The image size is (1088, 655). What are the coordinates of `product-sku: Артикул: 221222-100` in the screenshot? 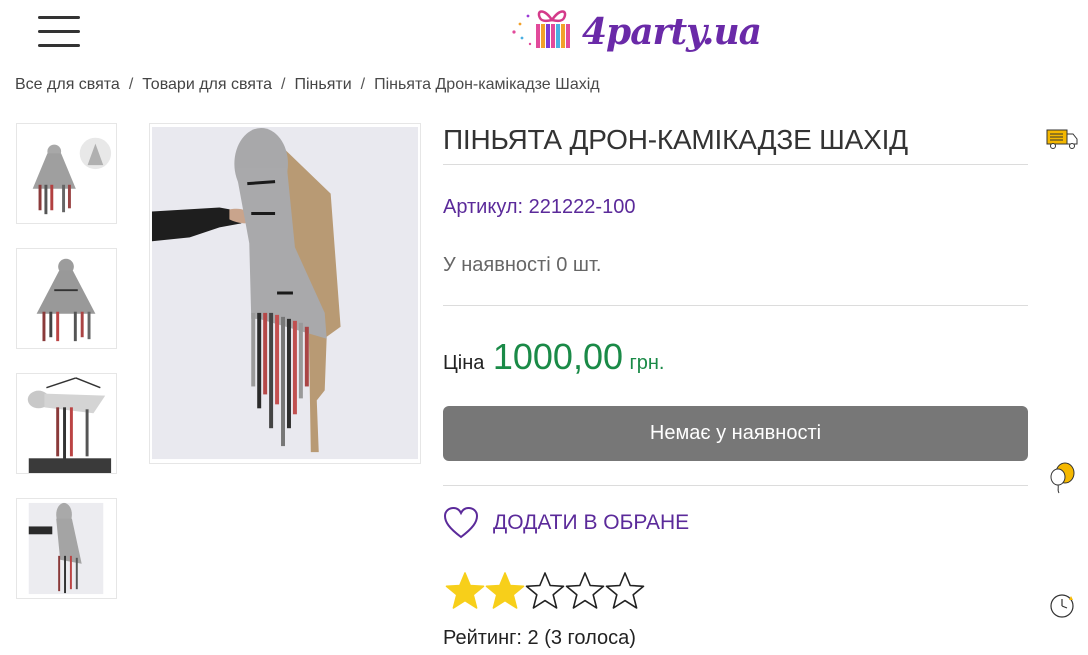 It's located at (539, 207).